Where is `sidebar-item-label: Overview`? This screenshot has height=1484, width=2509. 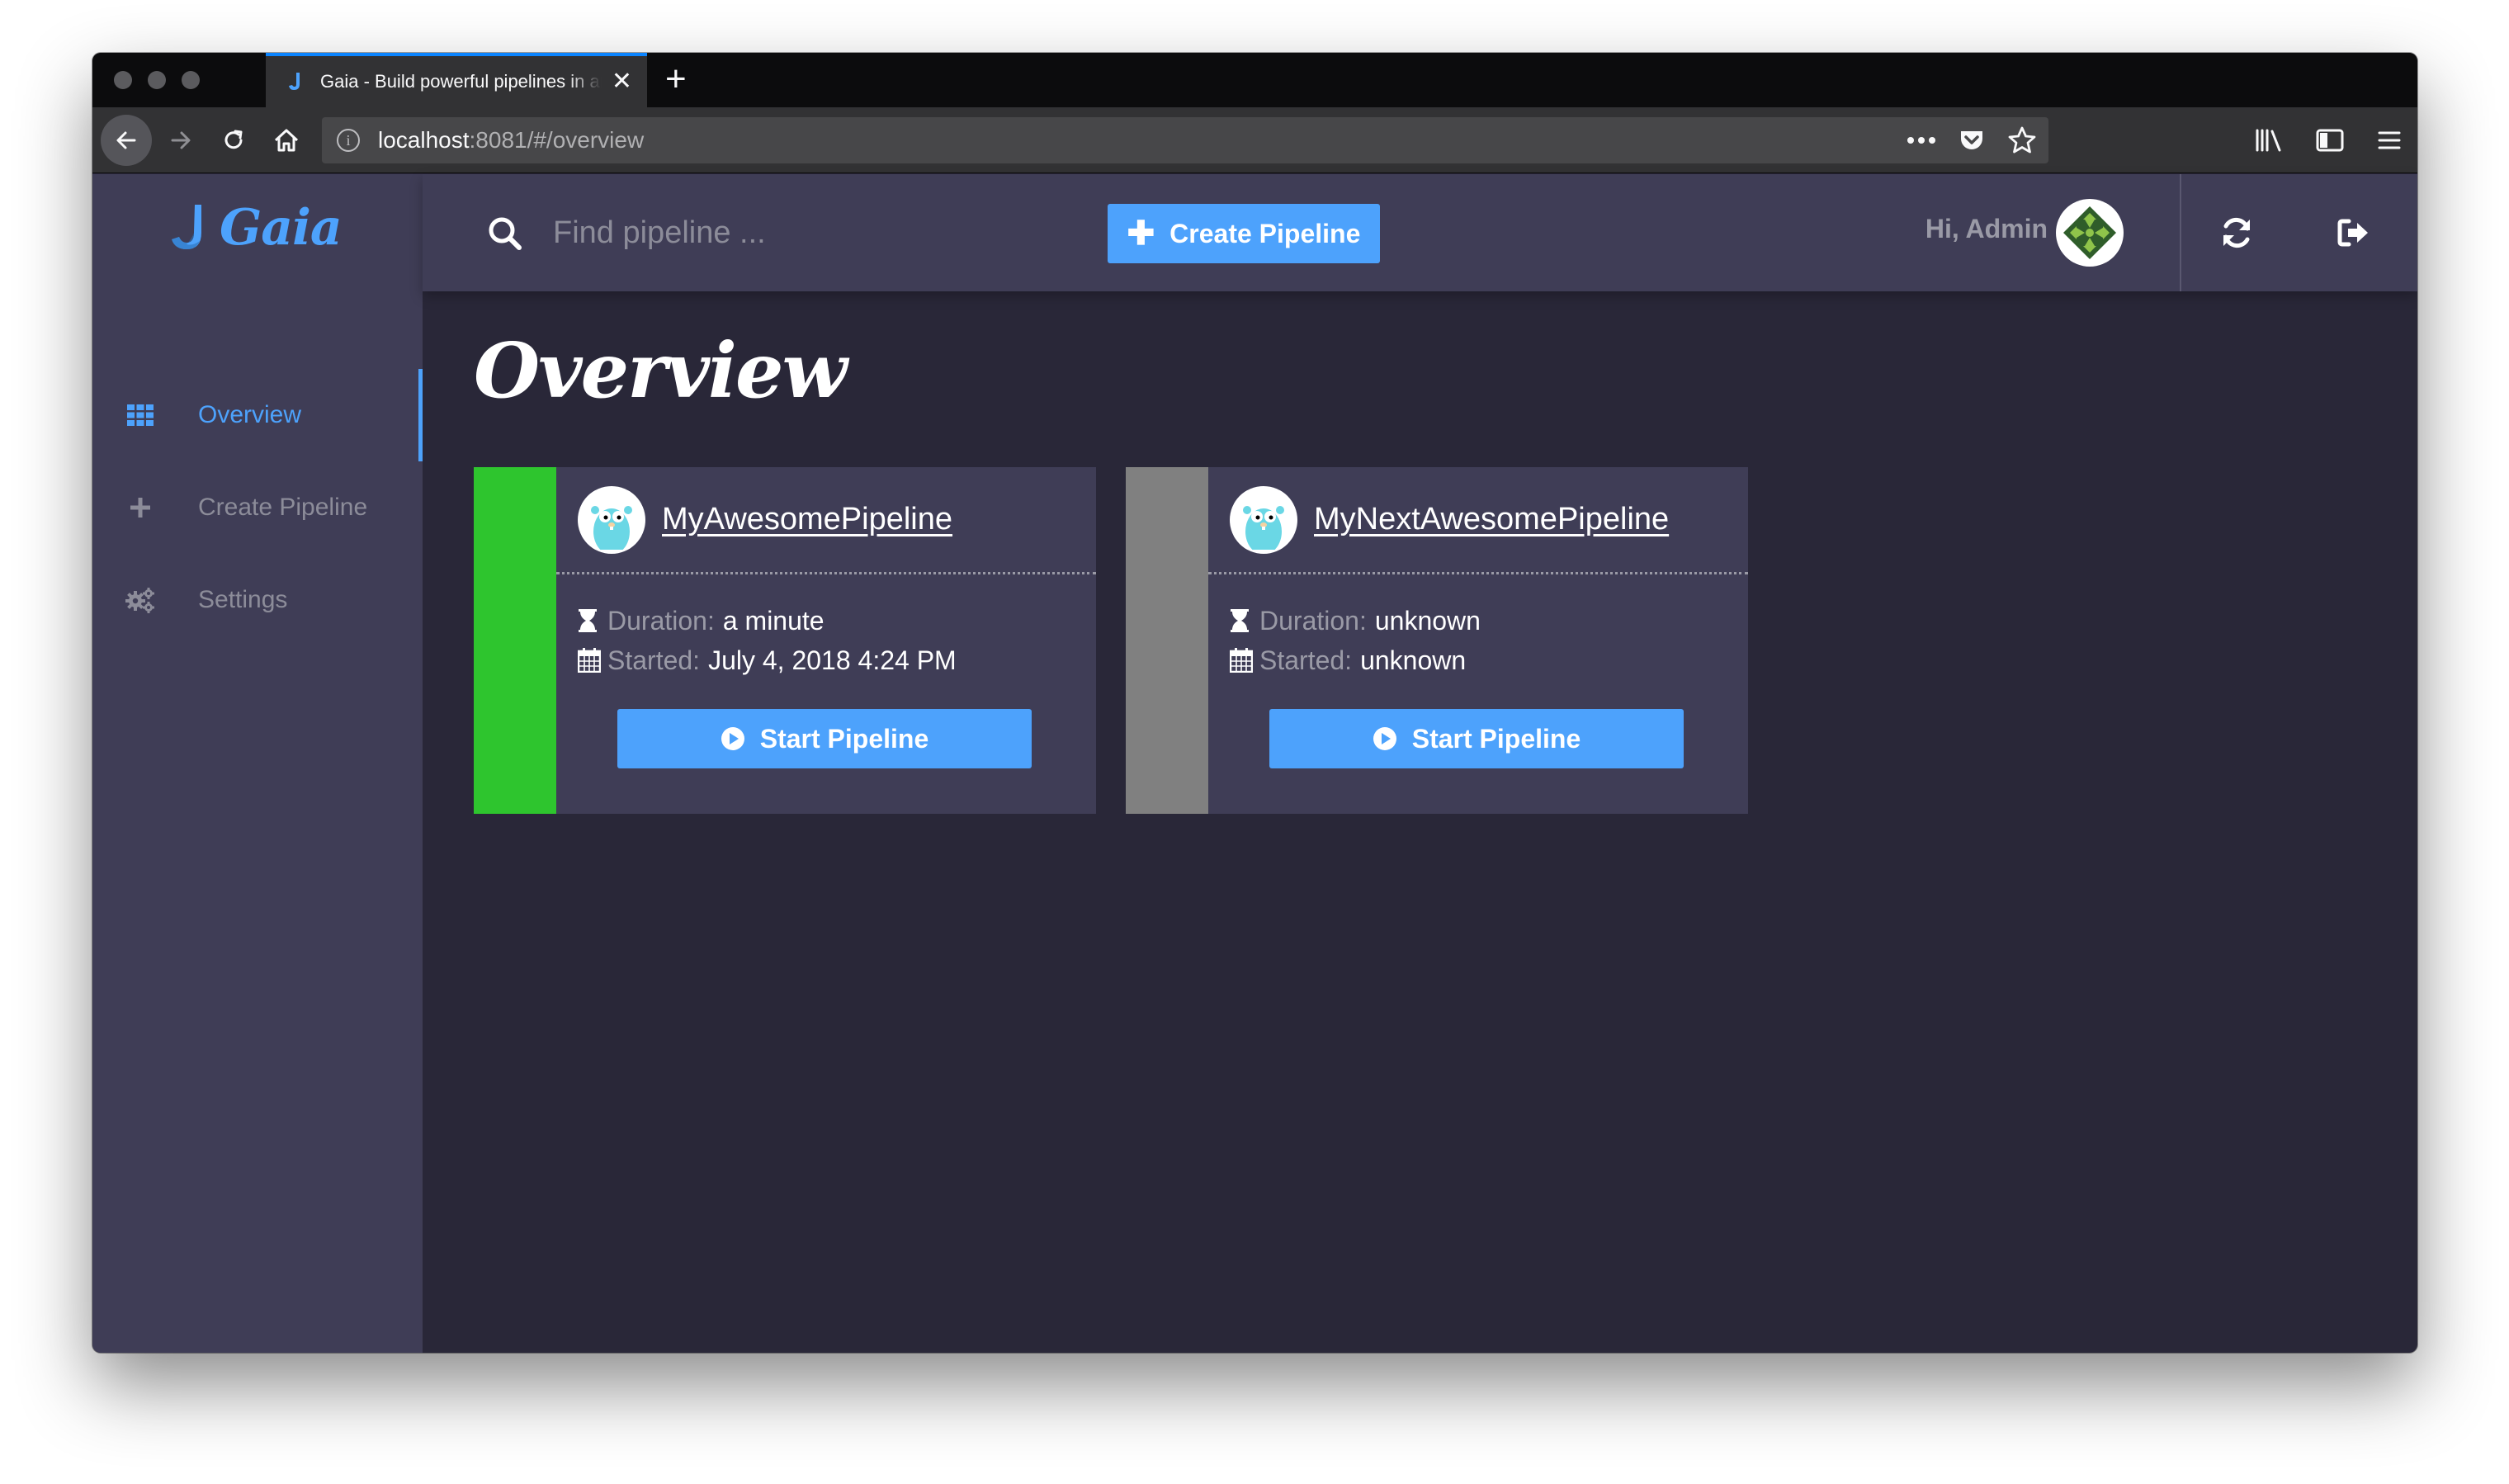 sidebar-item-label: Overview is located at coordinates (250, 414).